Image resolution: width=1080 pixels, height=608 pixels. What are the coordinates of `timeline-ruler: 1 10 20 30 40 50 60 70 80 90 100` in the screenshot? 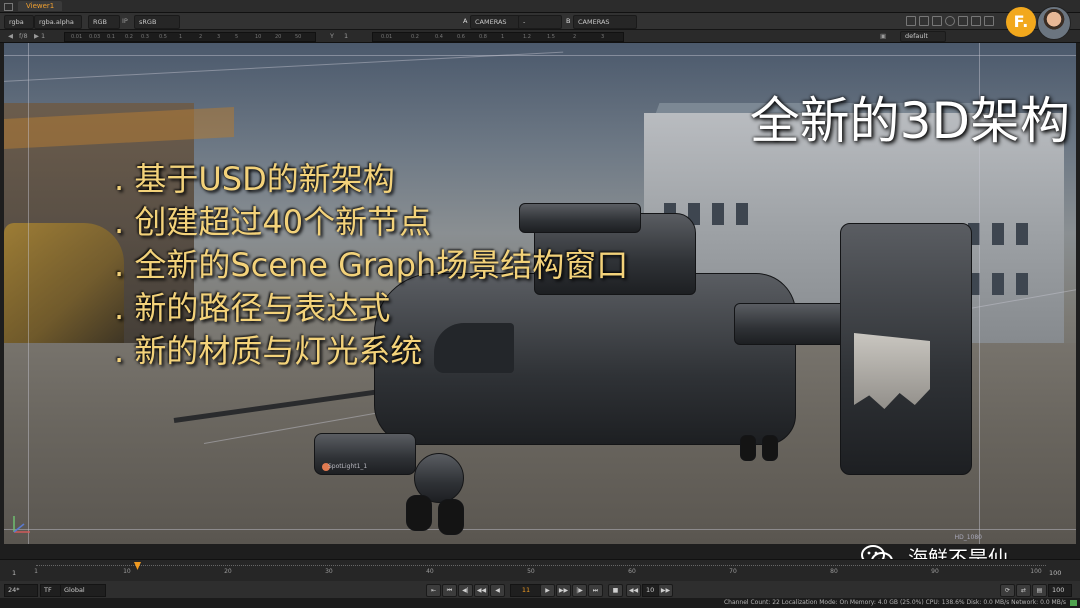 It's located at (540, 571).